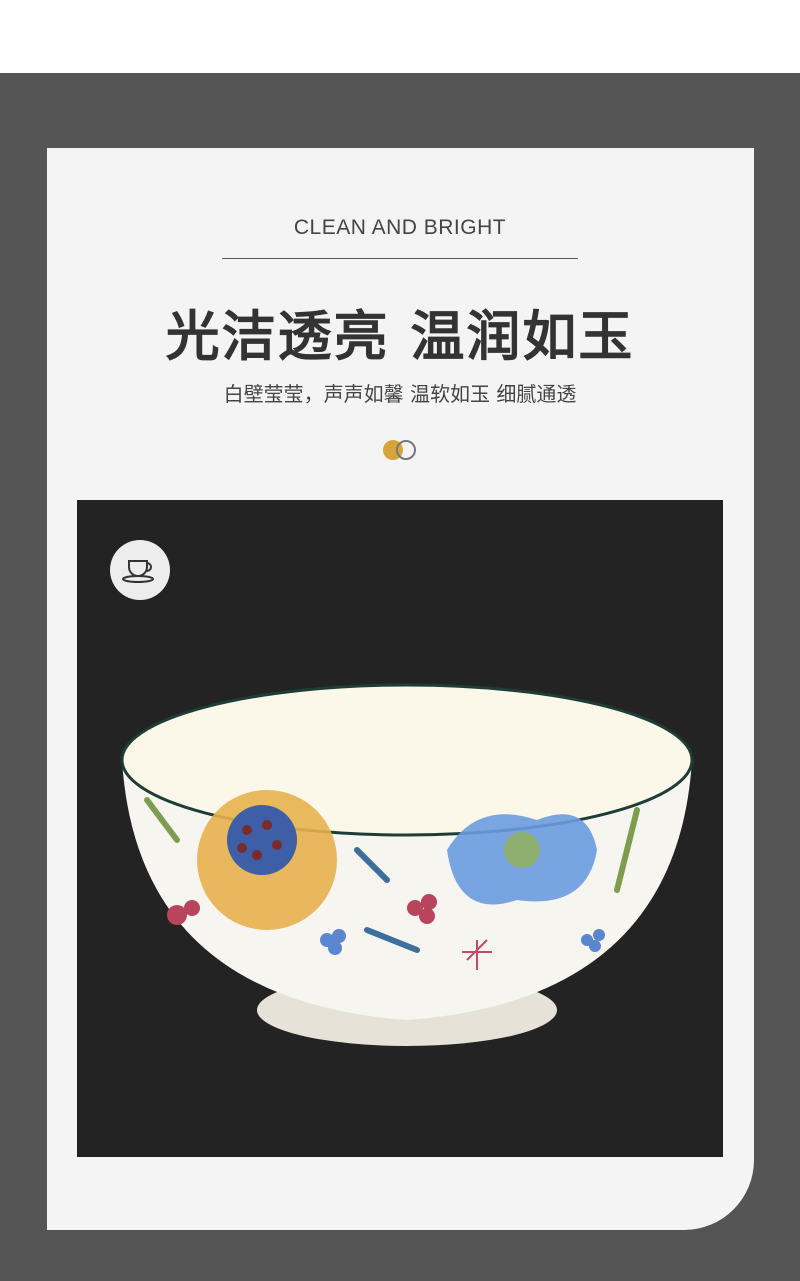 The height and width of the screenshot is (1281, 800). Describe the element at coordinates (400, 227) in the screenshot. I see `eyebrow-english-heading: CLEAN AND BRIGHT` at that location.